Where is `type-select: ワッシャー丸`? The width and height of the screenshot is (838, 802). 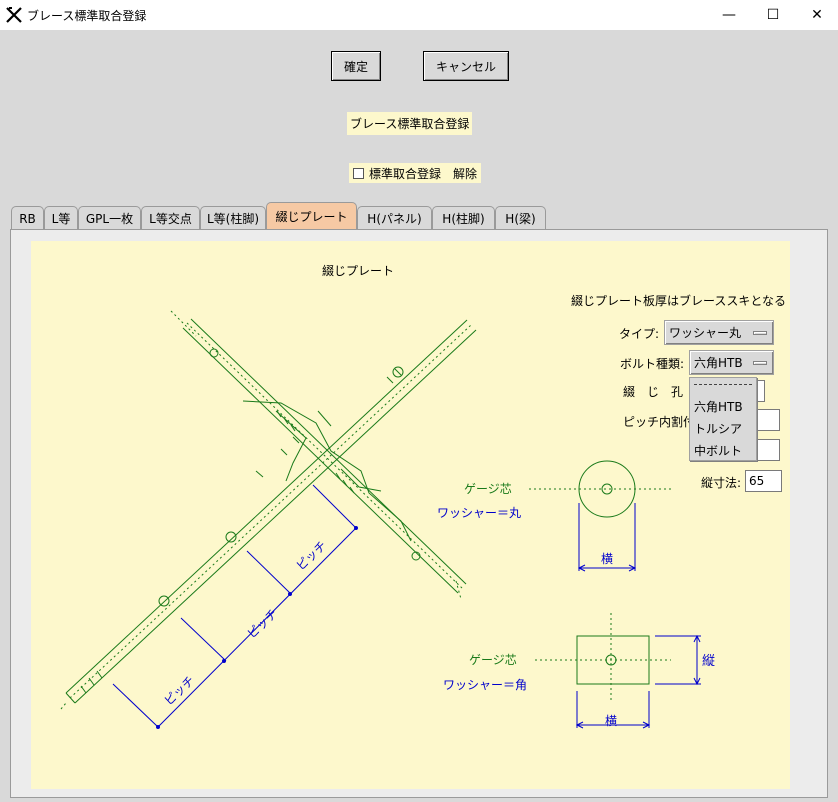
type-select: ワッシャー丸 is located at coordinates (719, 332).